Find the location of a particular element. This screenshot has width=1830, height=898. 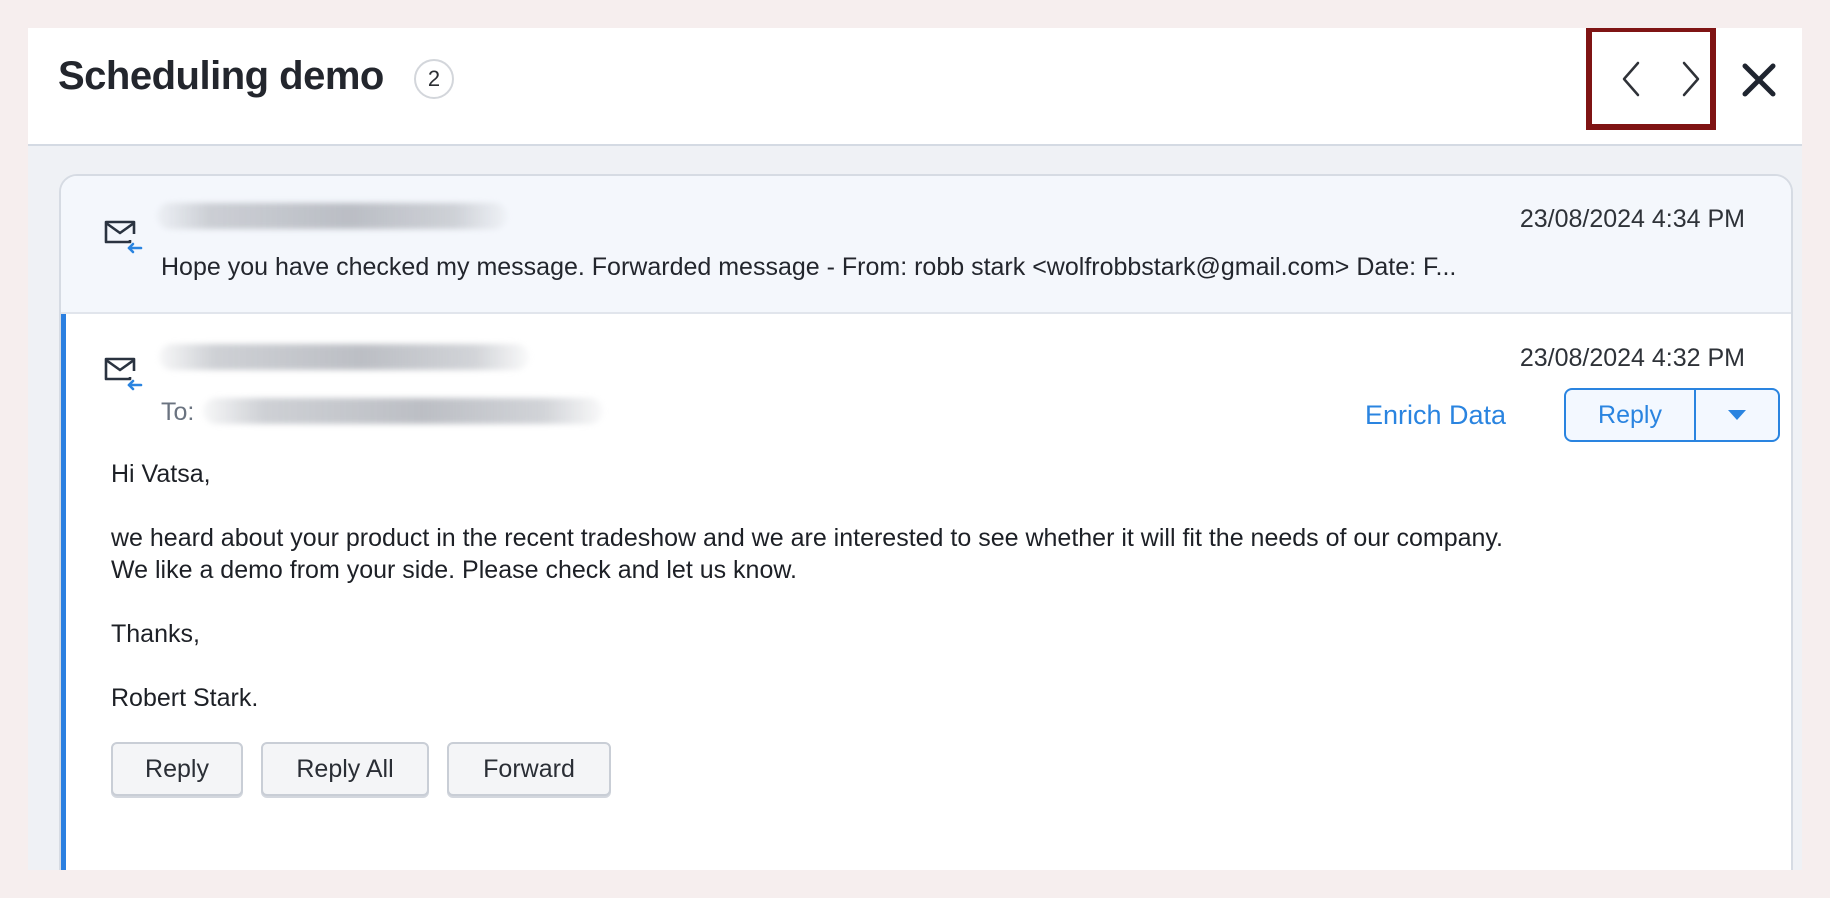

reply-options-dropdown is located at coordinates (1737, 415).